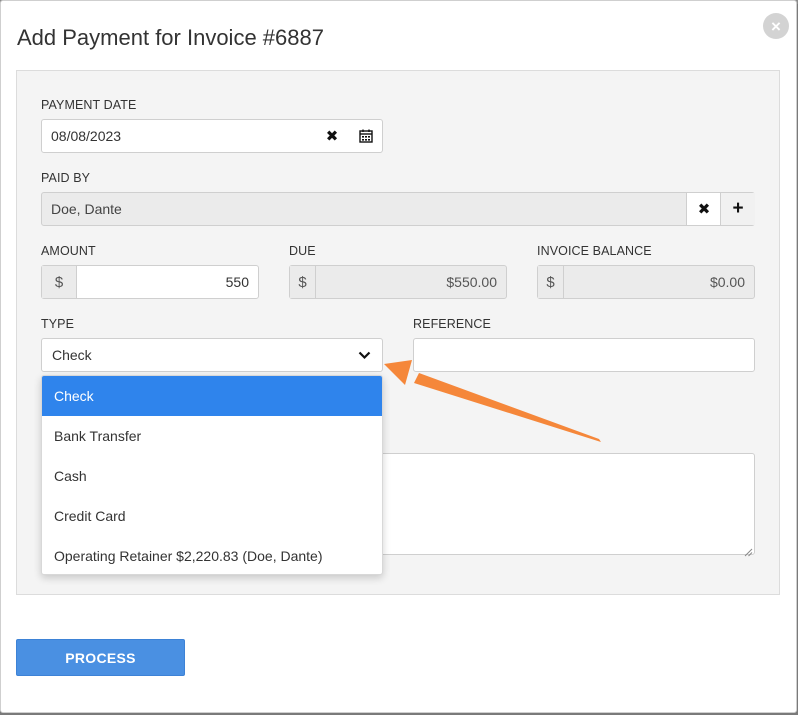  What do you see at coordinates (507, 407) in the screenshot?
I see `annotation-arrow-shaft` at bounding box center [507, 407].